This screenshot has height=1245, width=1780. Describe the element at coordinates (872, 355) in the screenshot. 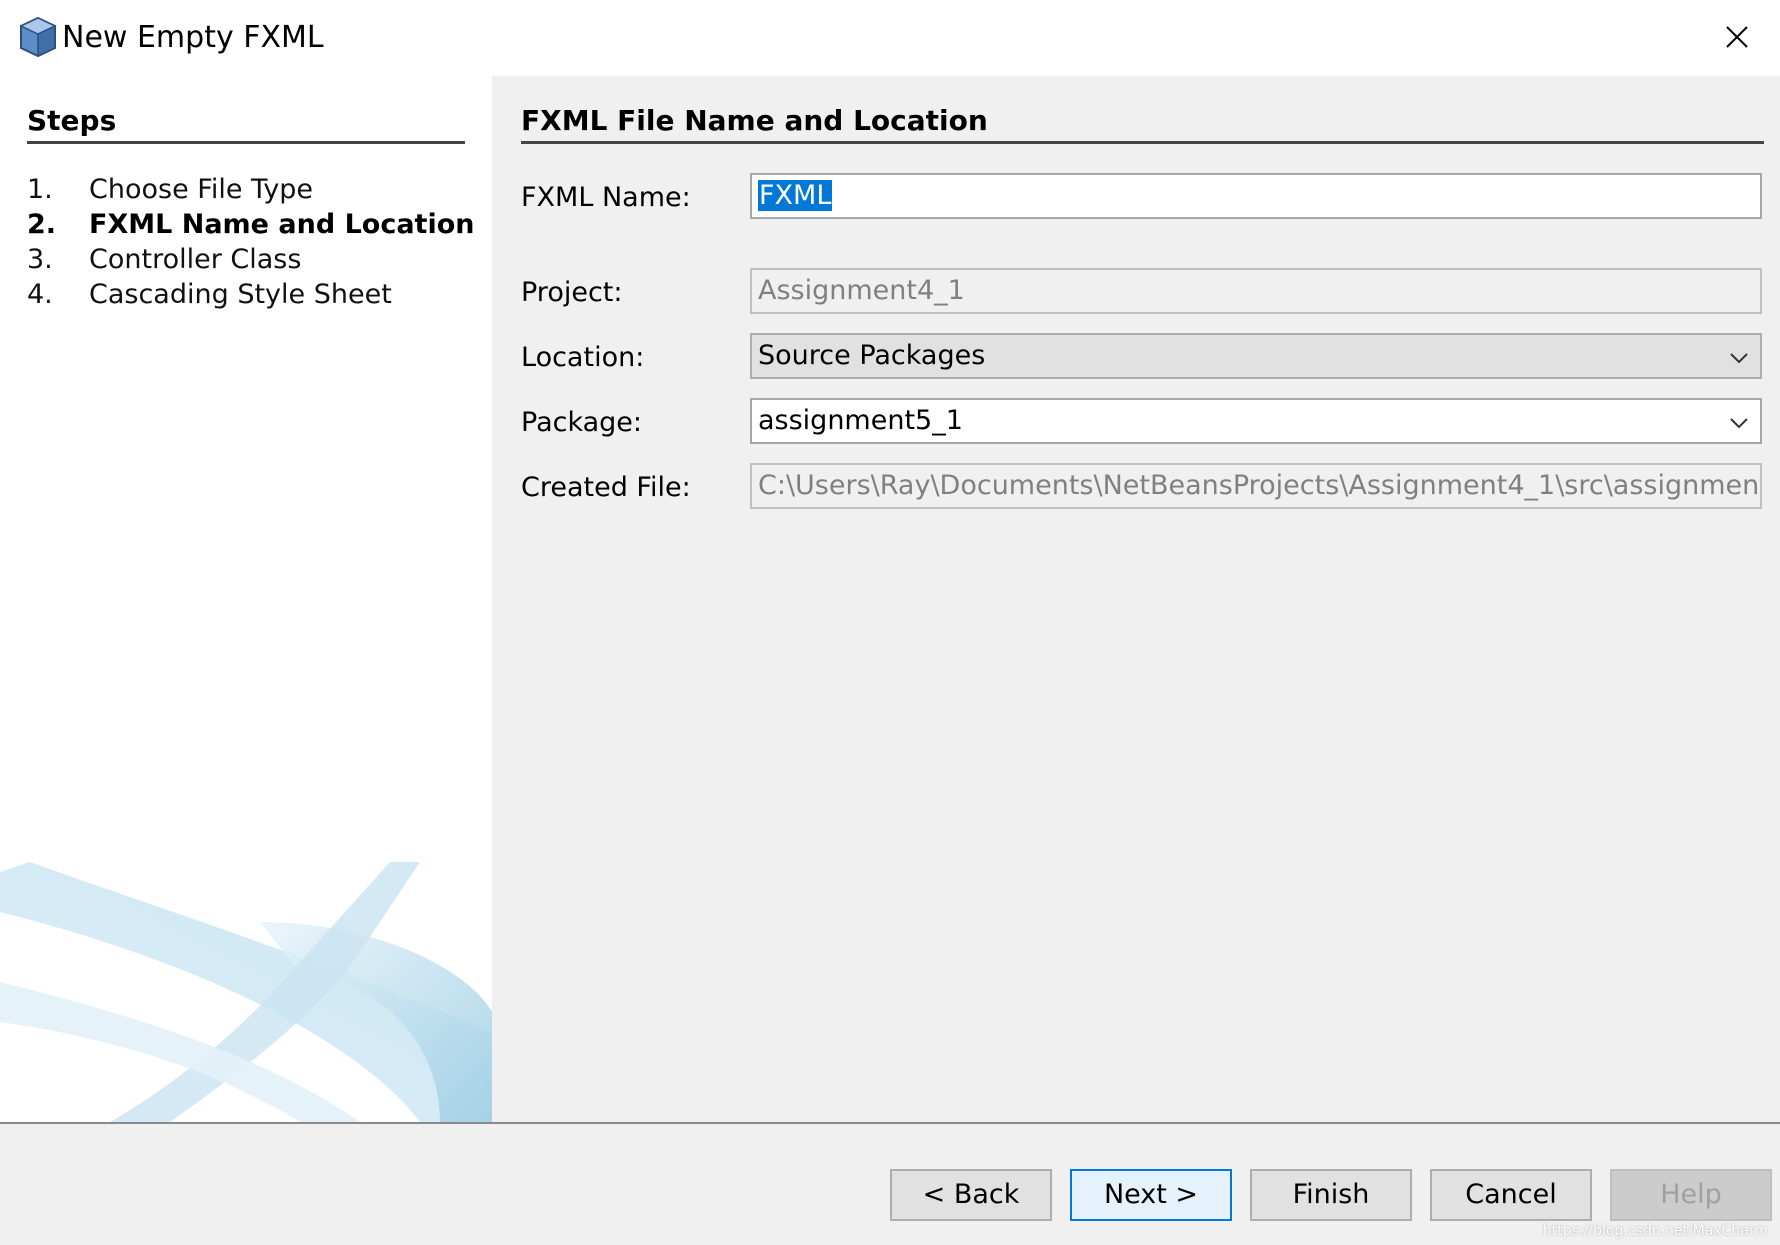

I see `location-value: Source Packages` at that location.